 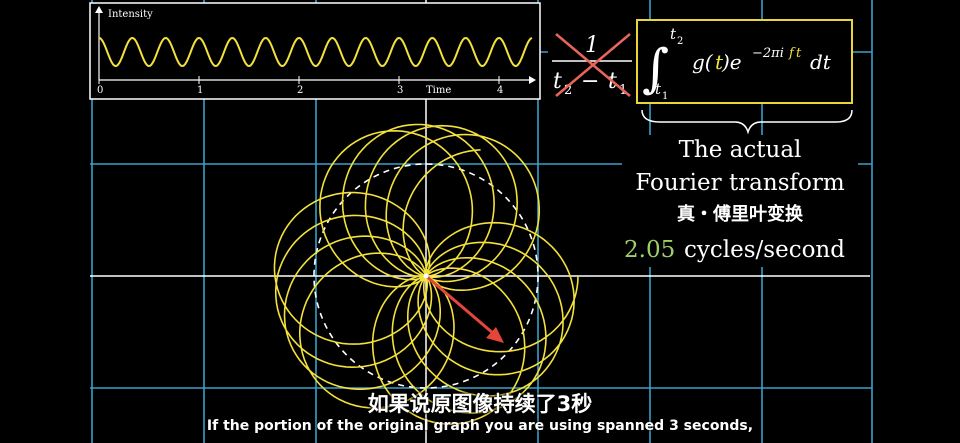 What do you see at coordinates (500, 90) in the screenshot?
I see `tick-4: 4` at bounding box center [500, 90].